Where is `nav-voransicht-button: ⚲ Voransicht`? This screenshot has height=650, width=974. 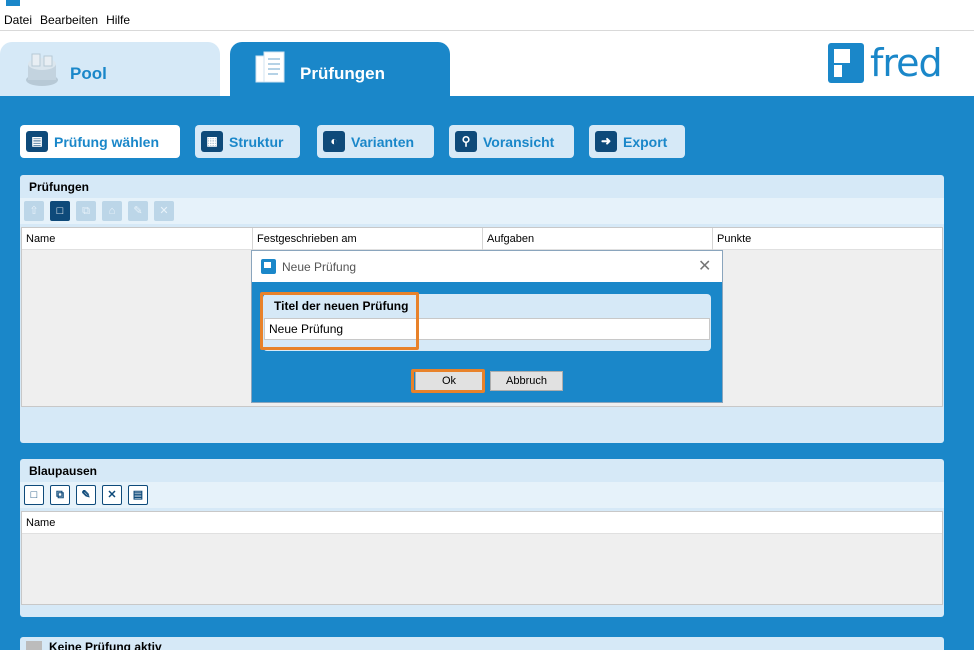 nav-voransicht-button: ⚲ Voransicht is located at coordinates (511, 141).